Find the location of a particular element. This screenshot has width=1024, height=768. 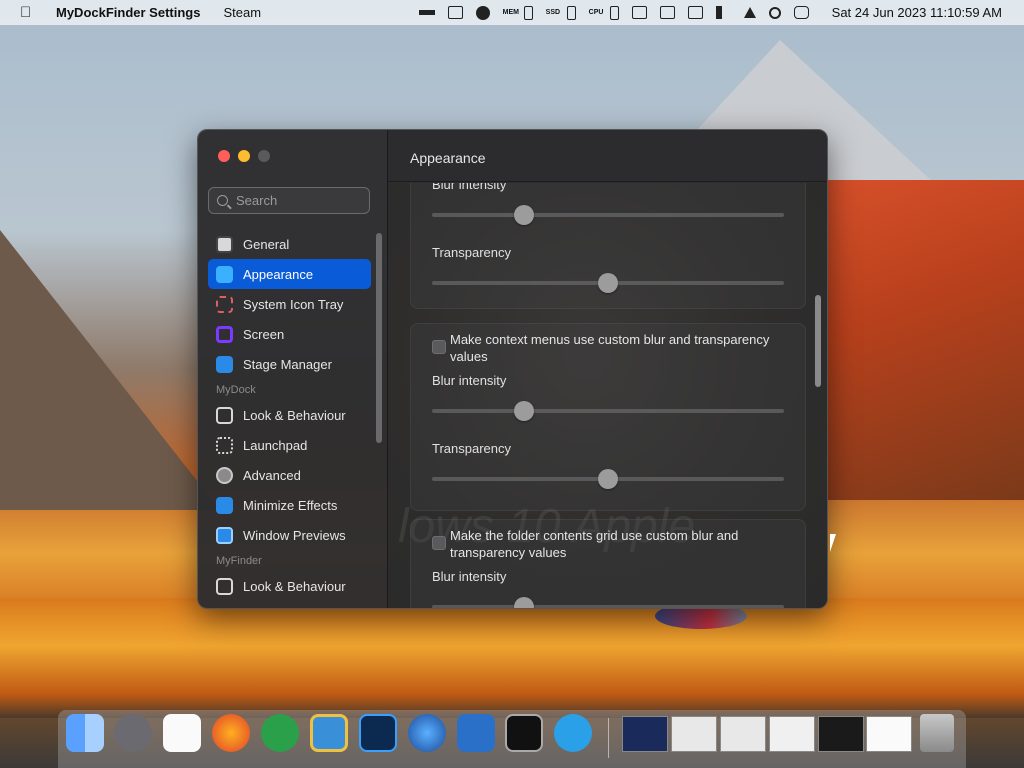

minimize-effects-icon is located at coordinates (224, 505).